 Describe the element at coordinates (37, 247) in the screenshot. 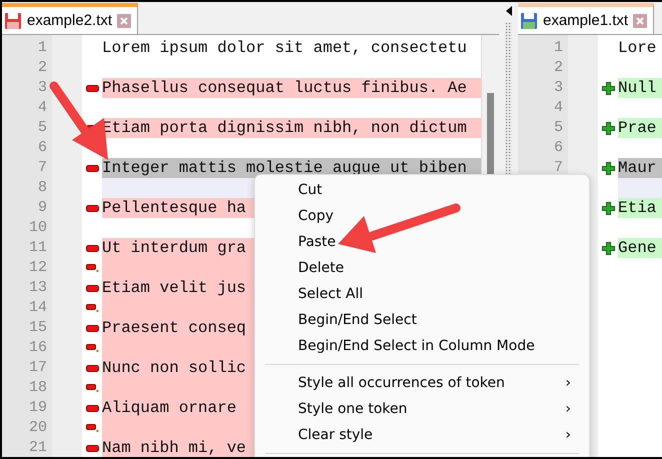

I see `line-number: 11` at that location.